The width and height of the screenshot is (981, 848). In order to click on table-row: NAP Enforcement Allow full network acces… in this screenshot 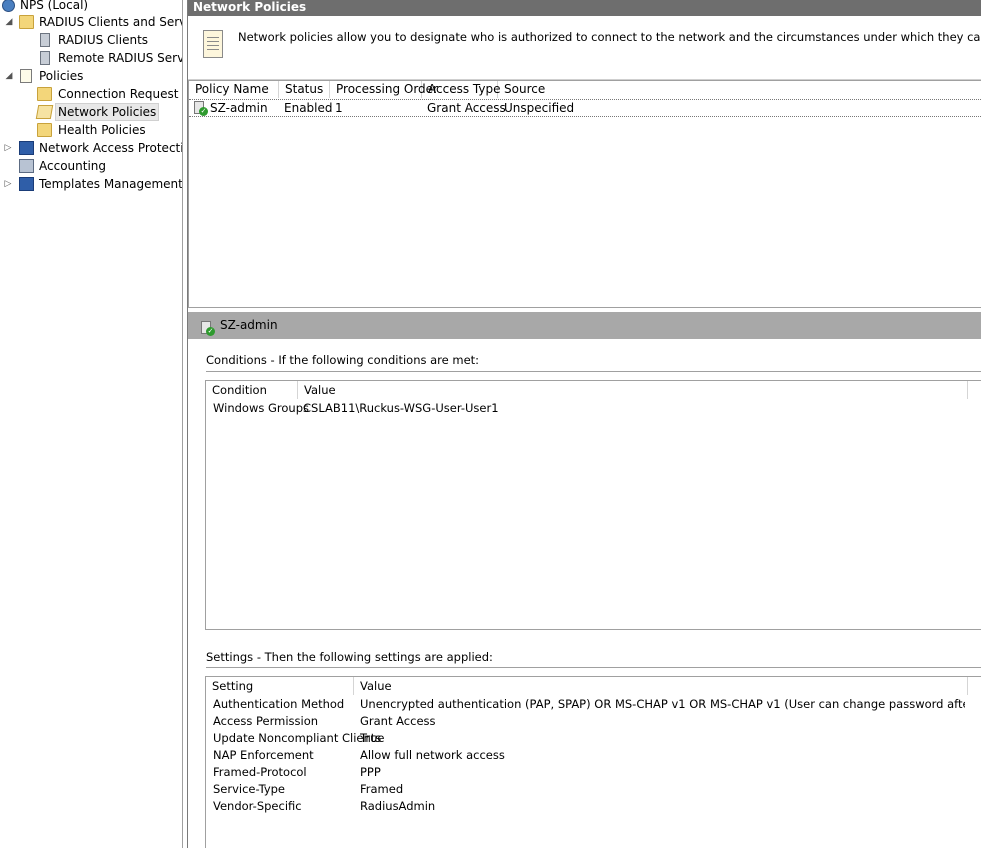, I will do `click(593, 755)`.